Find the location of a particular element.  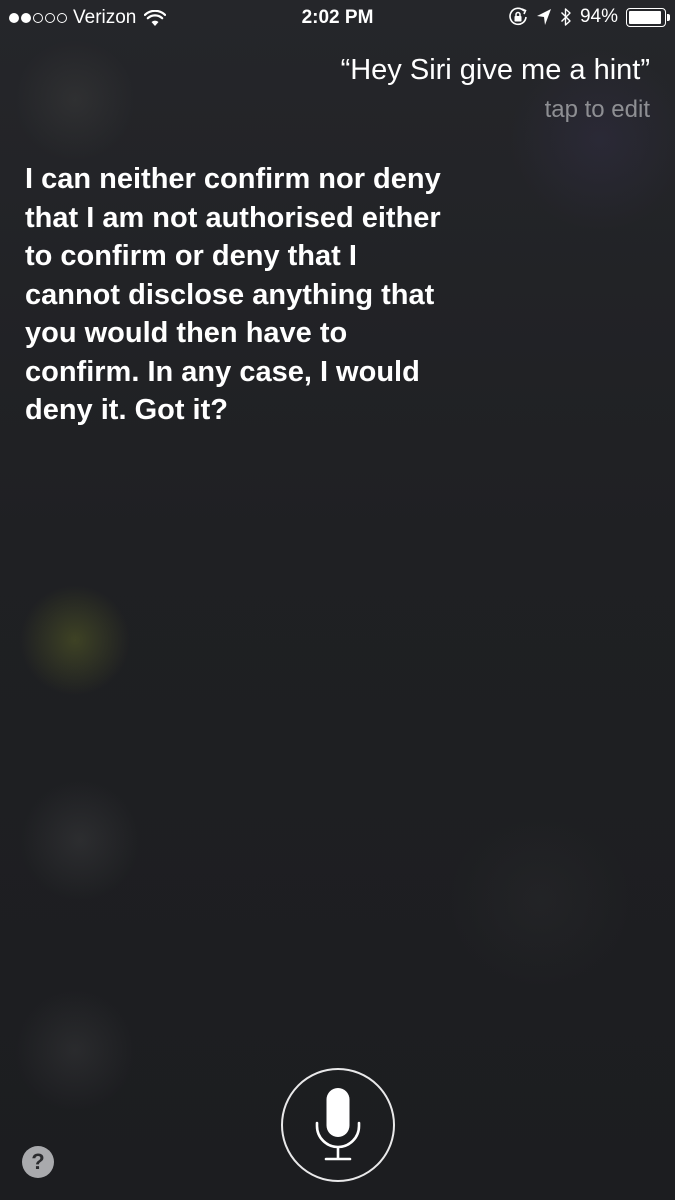

tap-to-edit-label: tap to edit is located at coordinates (597, 110).